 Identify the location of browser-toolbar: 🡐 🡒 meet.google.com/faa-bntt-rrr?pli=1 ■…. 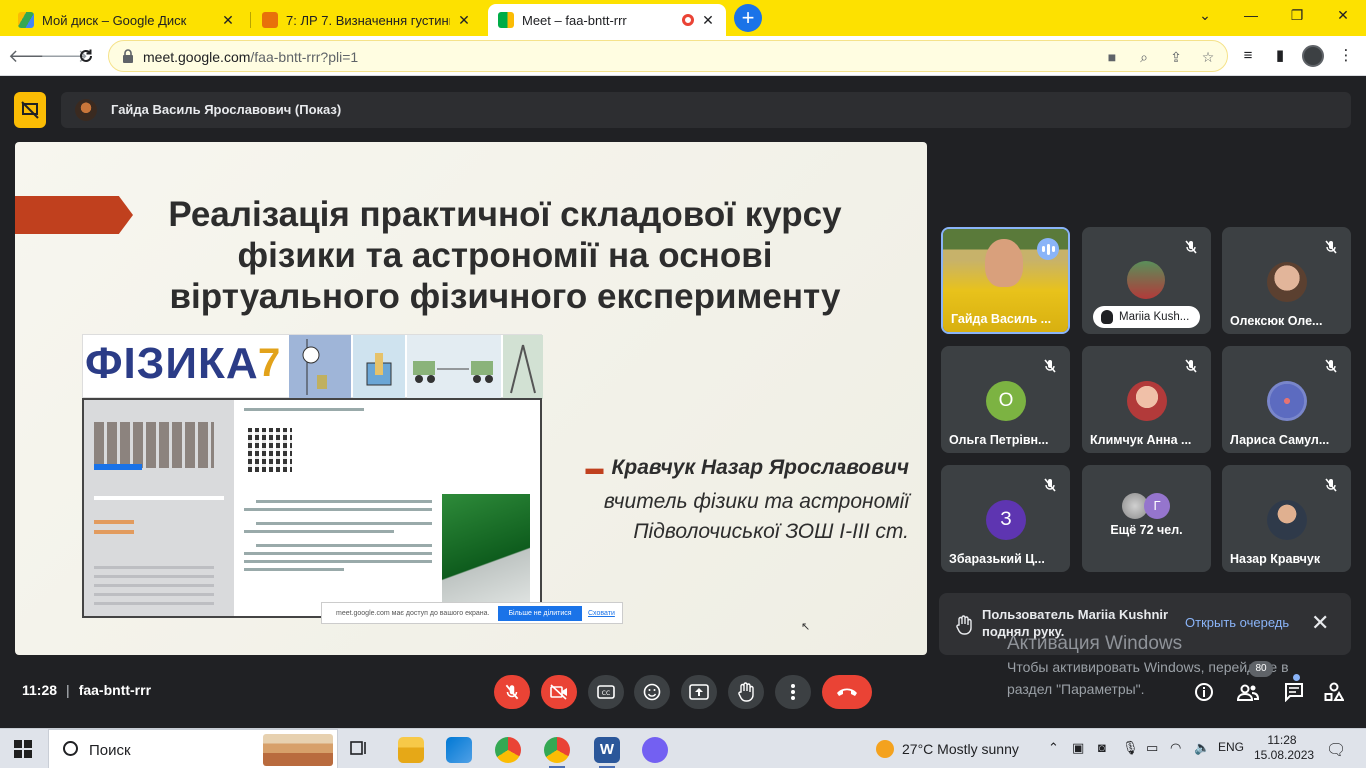
(683, 56).